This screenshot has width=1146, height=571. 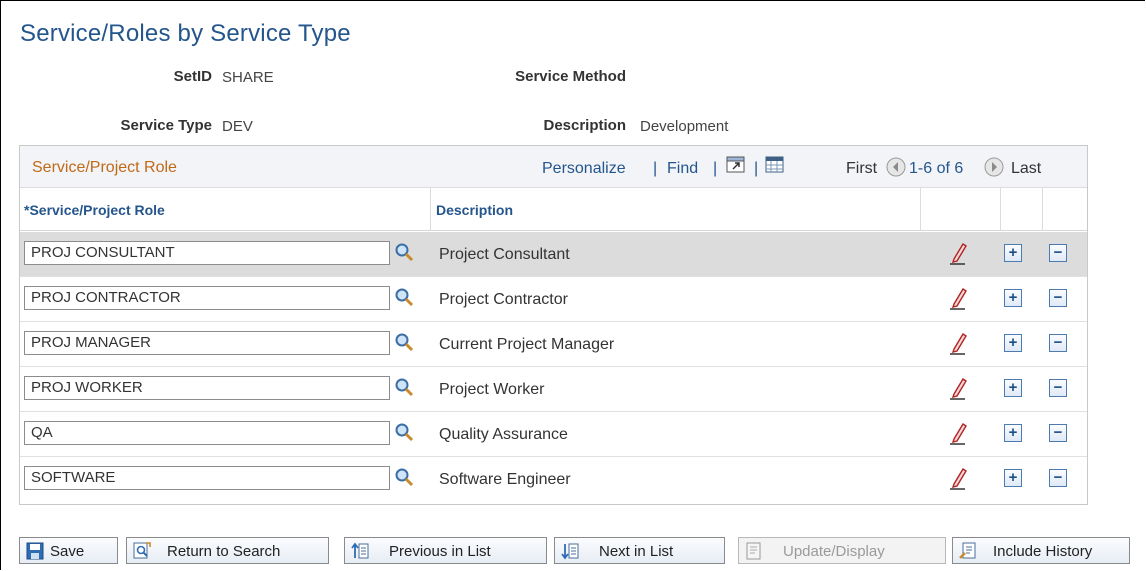 I want to click on next-in-list-button: Next in List, so click(x=639, y=550).